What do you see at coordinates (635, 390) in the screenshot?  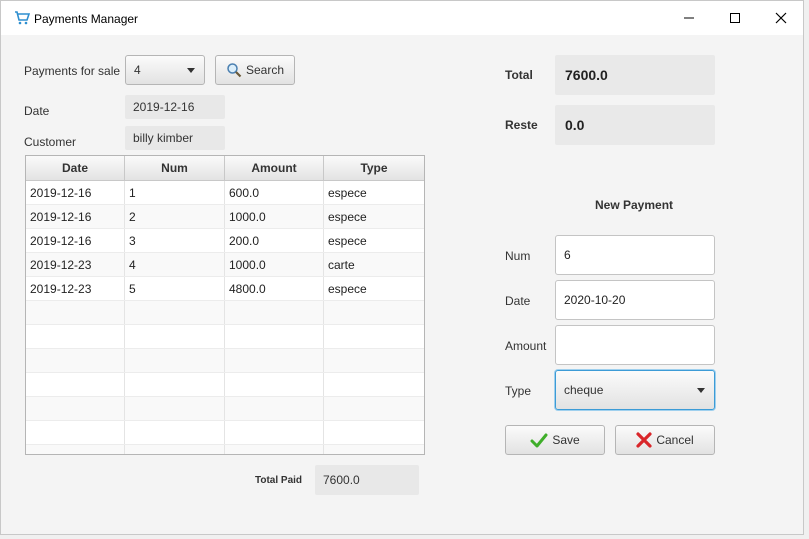 I see `type-select: cheque` at bounding box center [635, 390].